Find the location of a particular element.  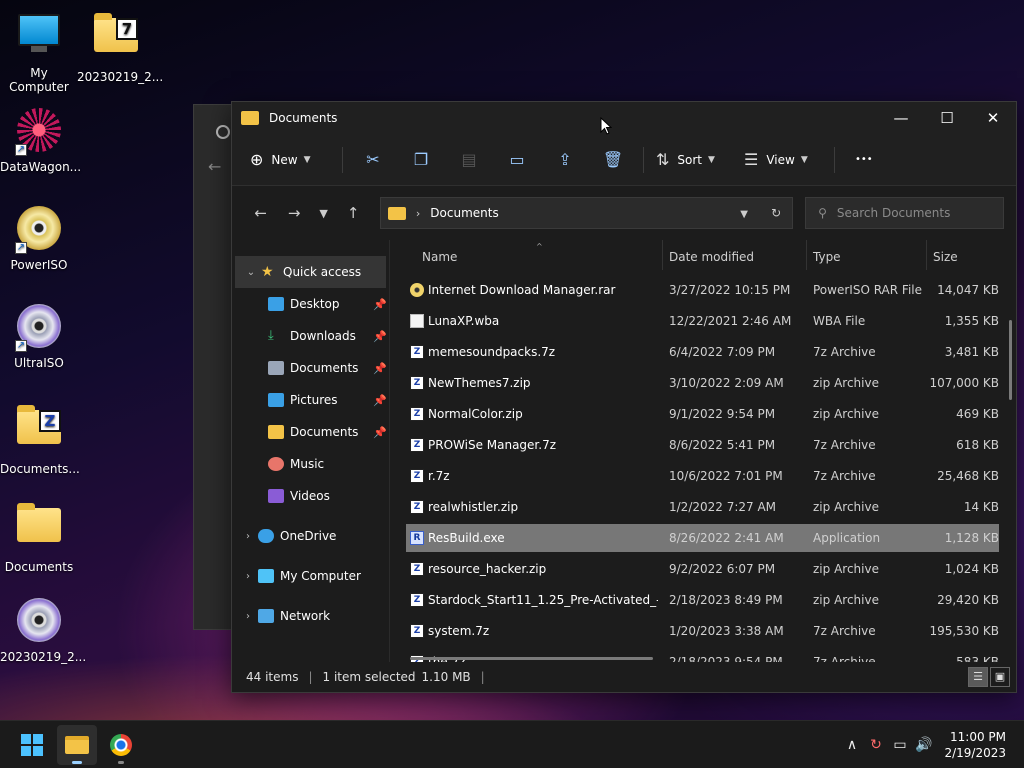

forward-button: → is located at coordinates (293, 213).